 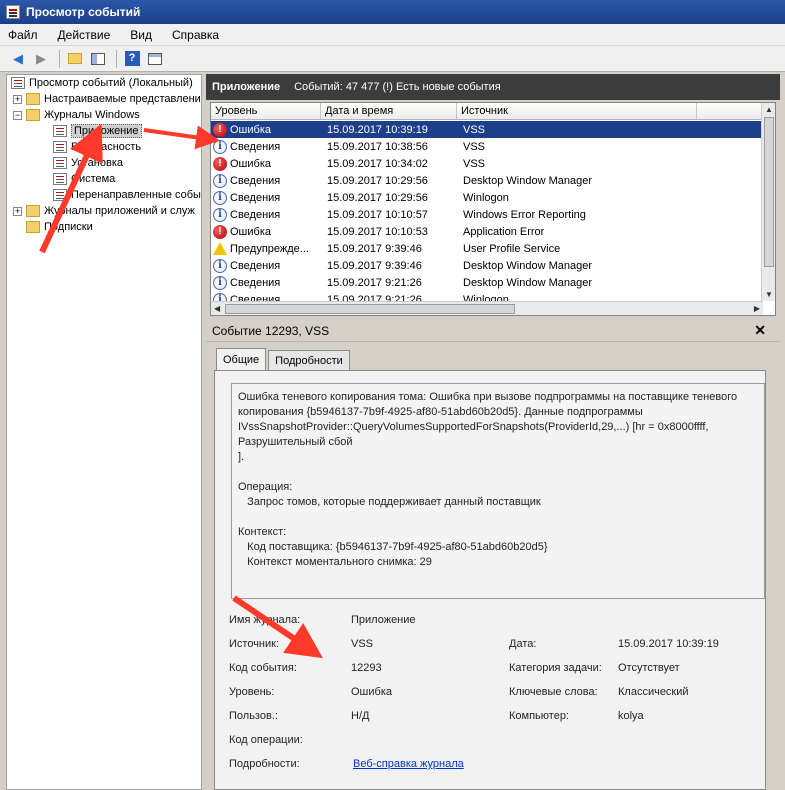 I want to click on tree-item-system: Система, so click(x=104, y=179).